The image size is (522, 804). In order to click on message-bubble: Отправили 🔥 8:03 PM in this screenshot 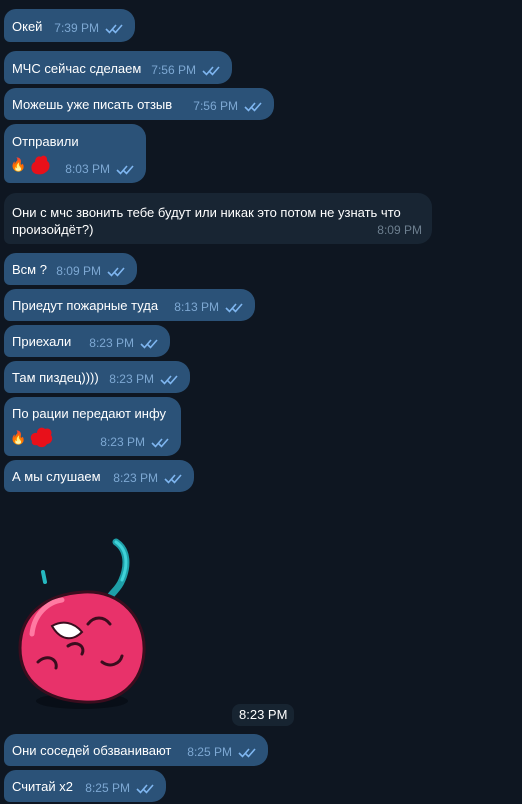, I will do `click(75, 153)`.